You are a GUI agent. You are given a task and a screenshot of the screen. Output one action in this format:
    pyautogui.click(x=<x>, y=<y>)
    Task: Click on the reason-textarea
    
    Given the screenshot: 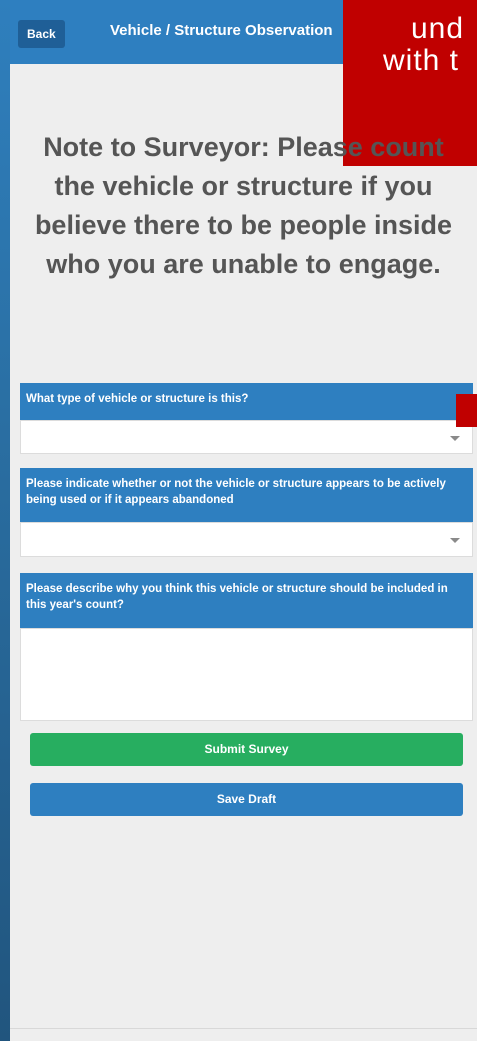 What is the action you would take?
    pyautogui.click(x=246, y=674)
    